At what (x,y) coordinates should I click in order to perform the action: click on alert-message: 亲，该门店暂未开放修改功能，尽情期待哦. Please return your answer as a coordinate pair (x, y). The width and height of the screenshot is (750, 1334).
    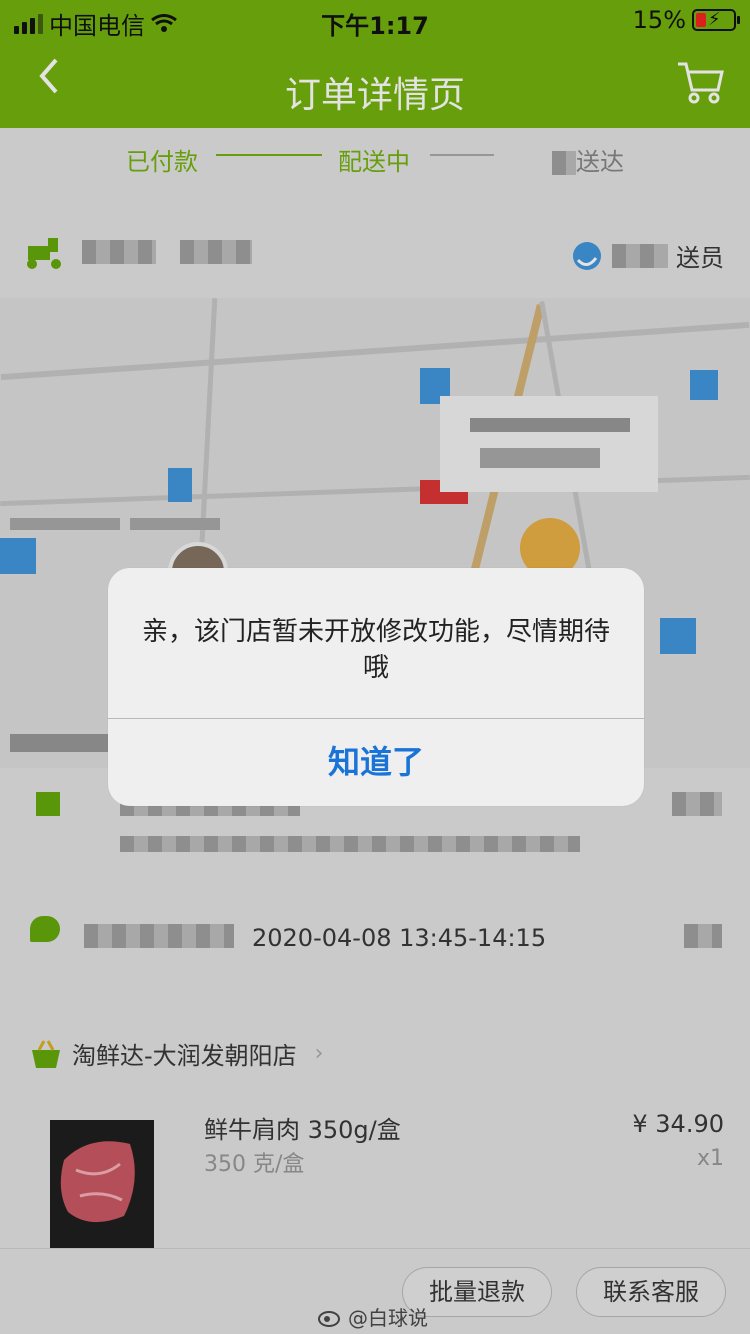
    Looking at the image, I should click on (375, 650).